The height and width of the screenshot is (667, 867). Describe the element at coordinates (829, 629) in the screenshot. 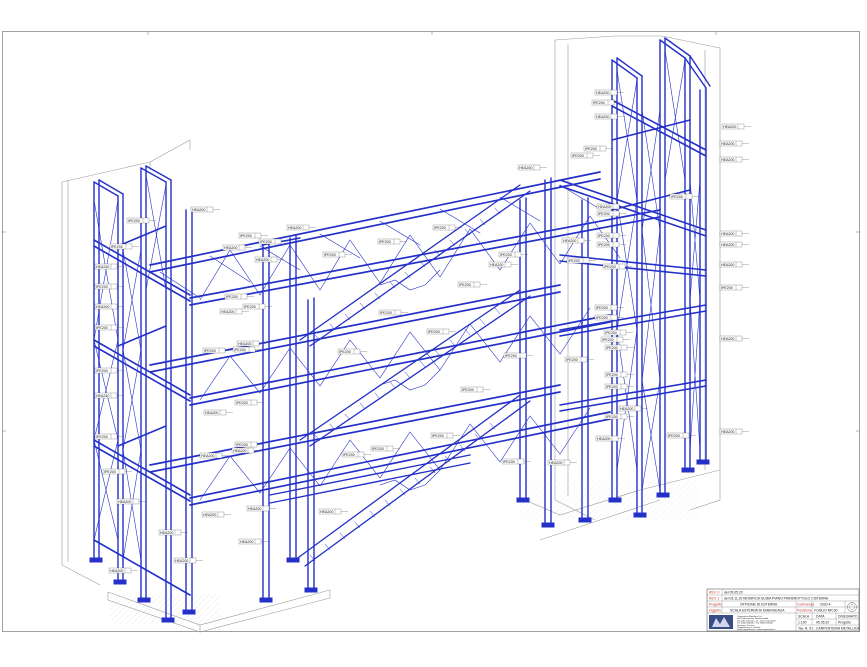

I see `bottom-row: Tav. N. 01 - CARPENTERIA METALLICA` at that location.